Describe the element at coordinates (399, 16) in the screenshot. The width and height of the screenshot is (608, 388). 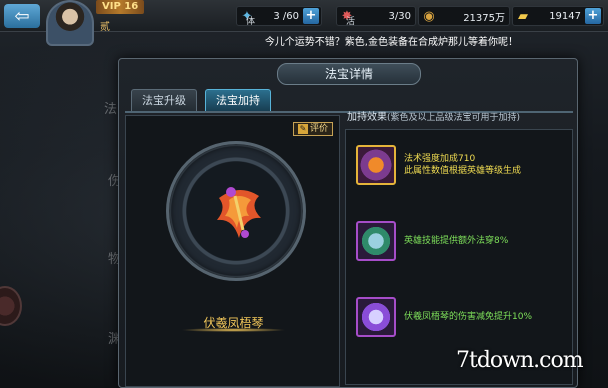
I see `energy-value: 3/30` at that location.